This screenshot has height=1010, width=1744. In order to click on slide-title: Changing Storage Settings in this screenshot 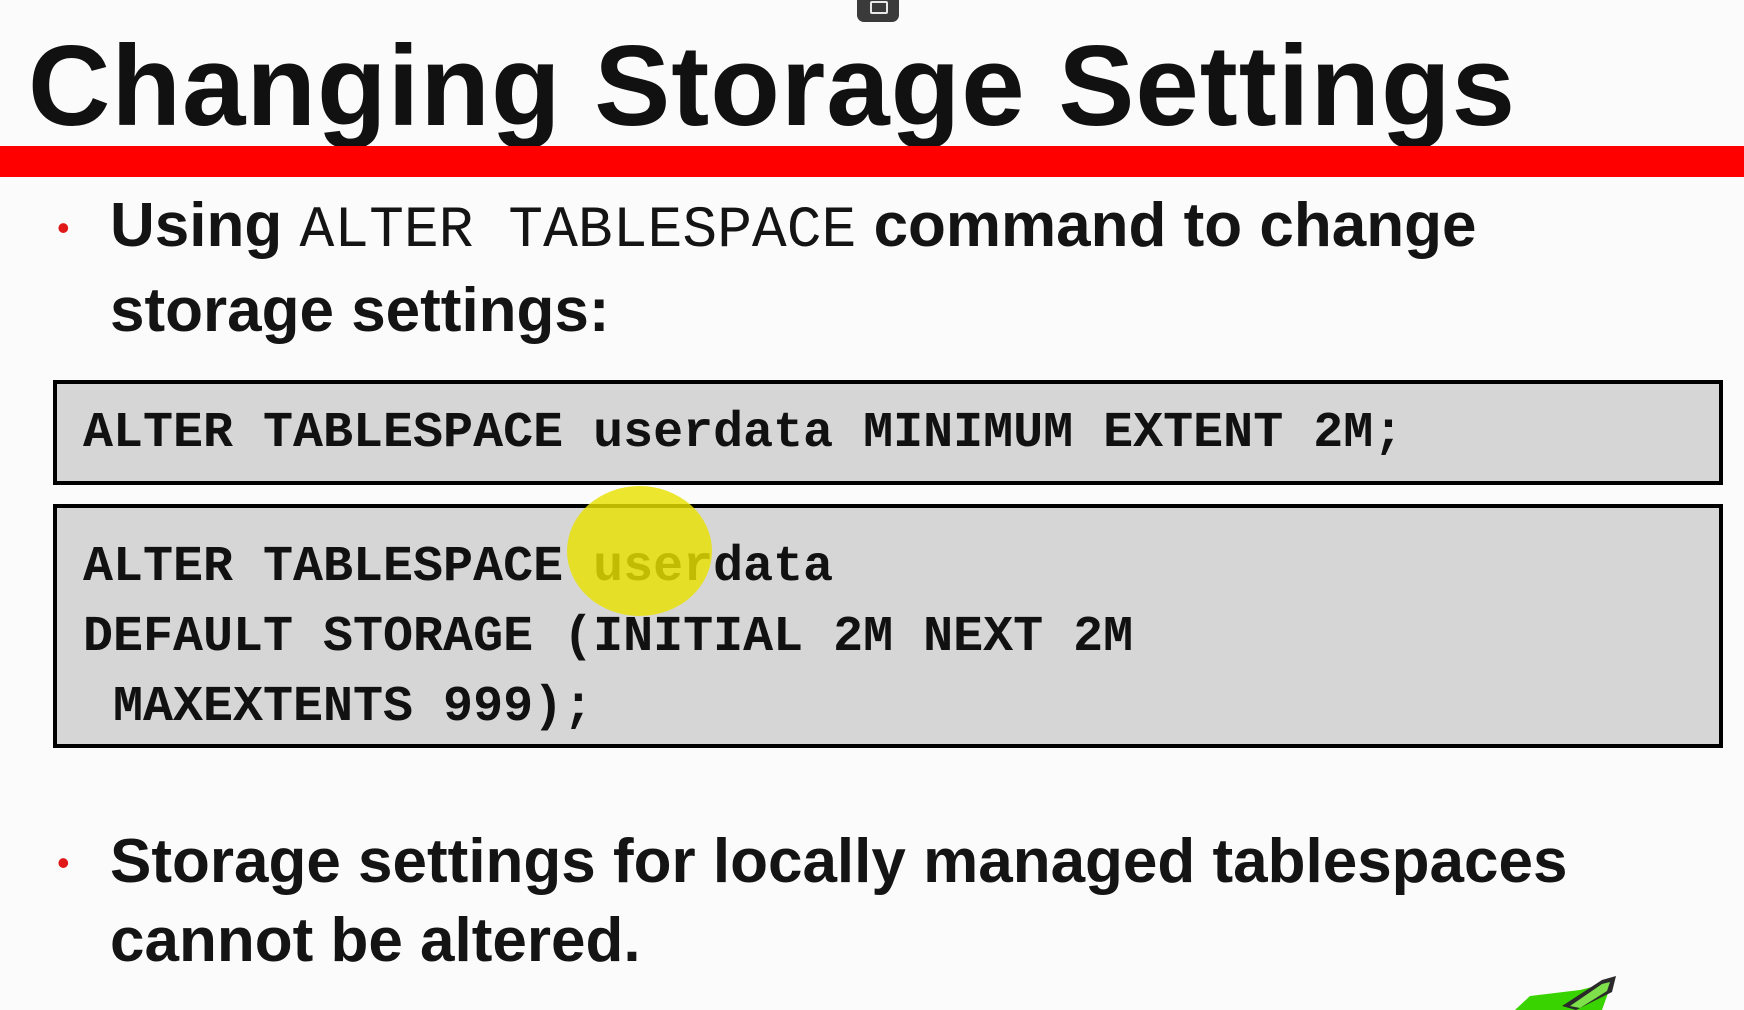, I will do `click(772, 86)`.